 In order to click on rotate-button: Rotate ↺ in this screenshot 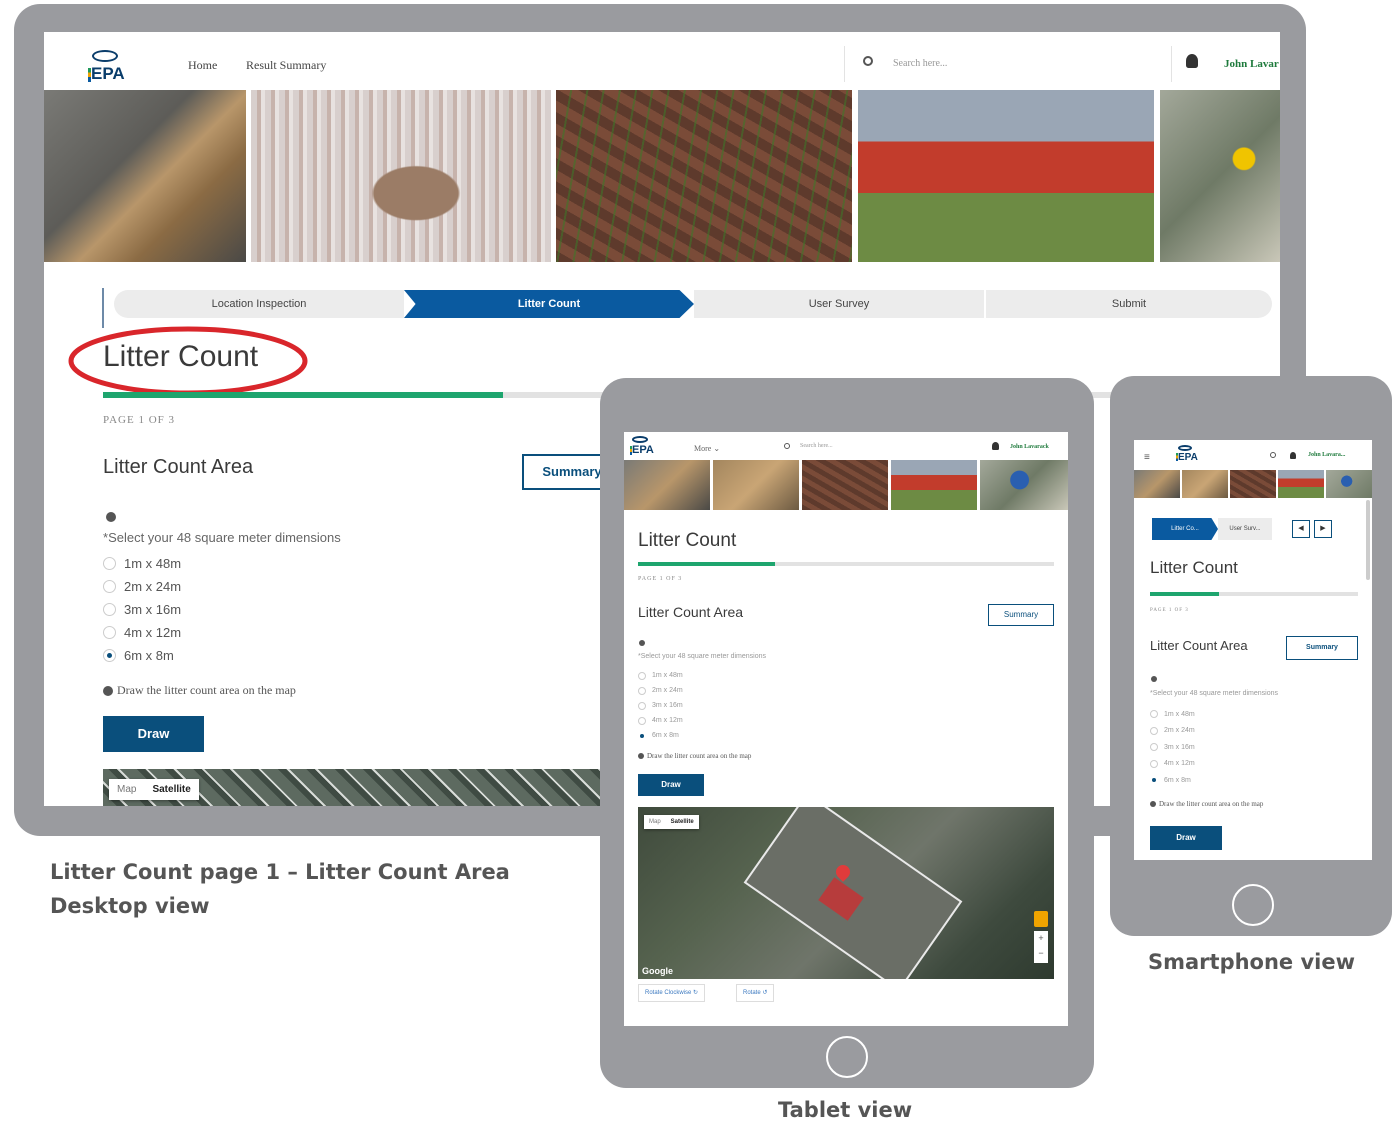, I will do `click(755, 993)`.